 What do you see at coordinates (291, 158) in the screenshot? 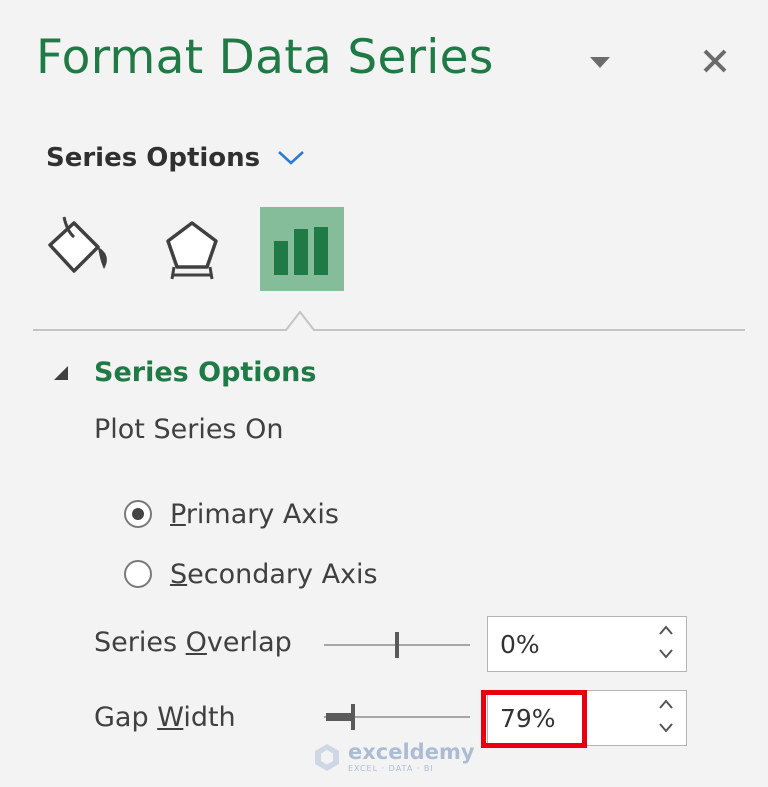
I see `chevron-down-icon` at bounding box center [291, 158].